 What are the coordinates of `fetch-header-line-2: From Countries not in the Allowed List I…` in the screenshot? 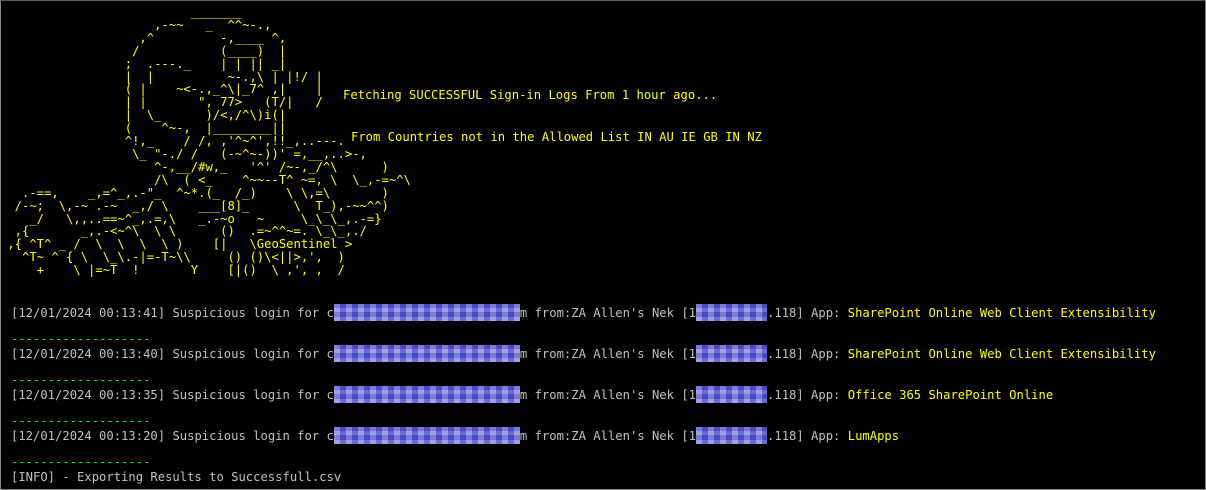 It's located at (556, 137).